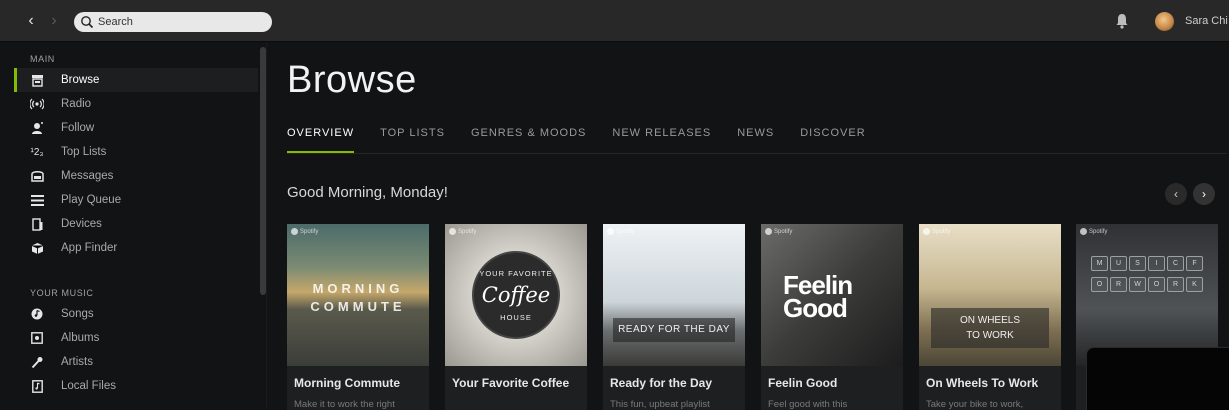 The height and width of the screenshot is (410, 1229). I want to click on overlay-preview-window, so click(1157, 378).